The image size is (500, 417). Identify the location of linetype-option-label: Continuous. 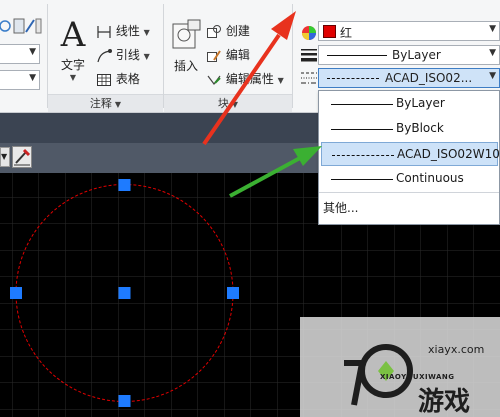
(430, 178).